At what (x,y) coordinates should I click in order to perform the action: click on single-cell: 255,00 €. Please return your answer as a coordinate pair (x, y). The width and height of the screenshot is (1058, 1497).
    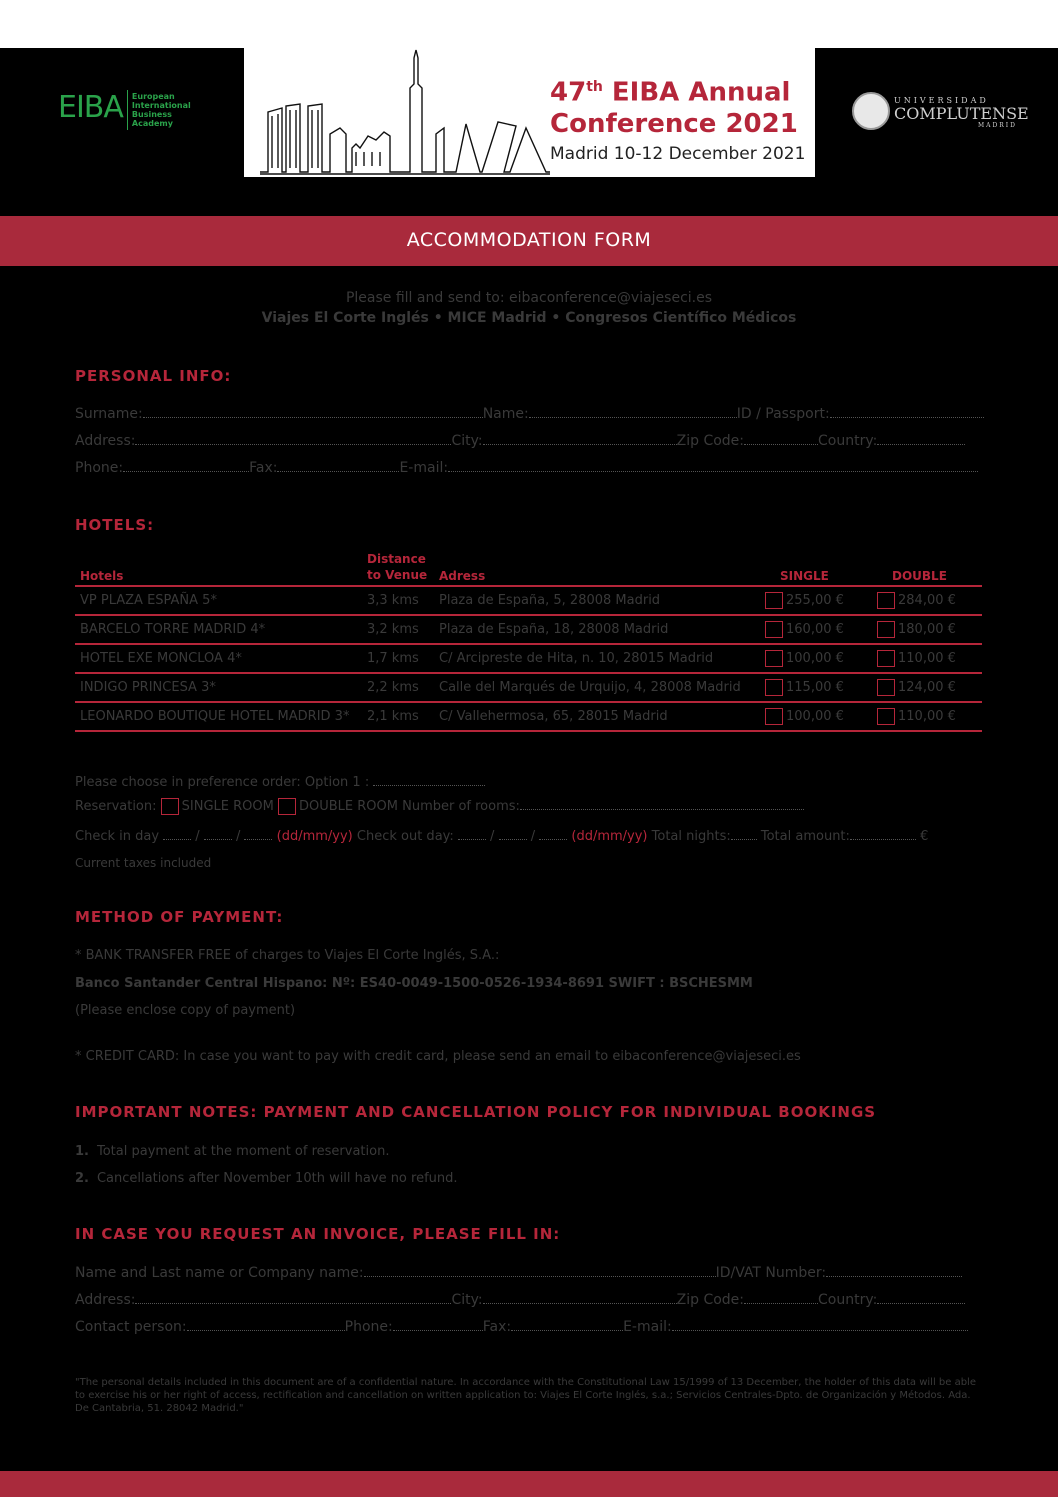
    Looking at the image, I should click on (816, 601).